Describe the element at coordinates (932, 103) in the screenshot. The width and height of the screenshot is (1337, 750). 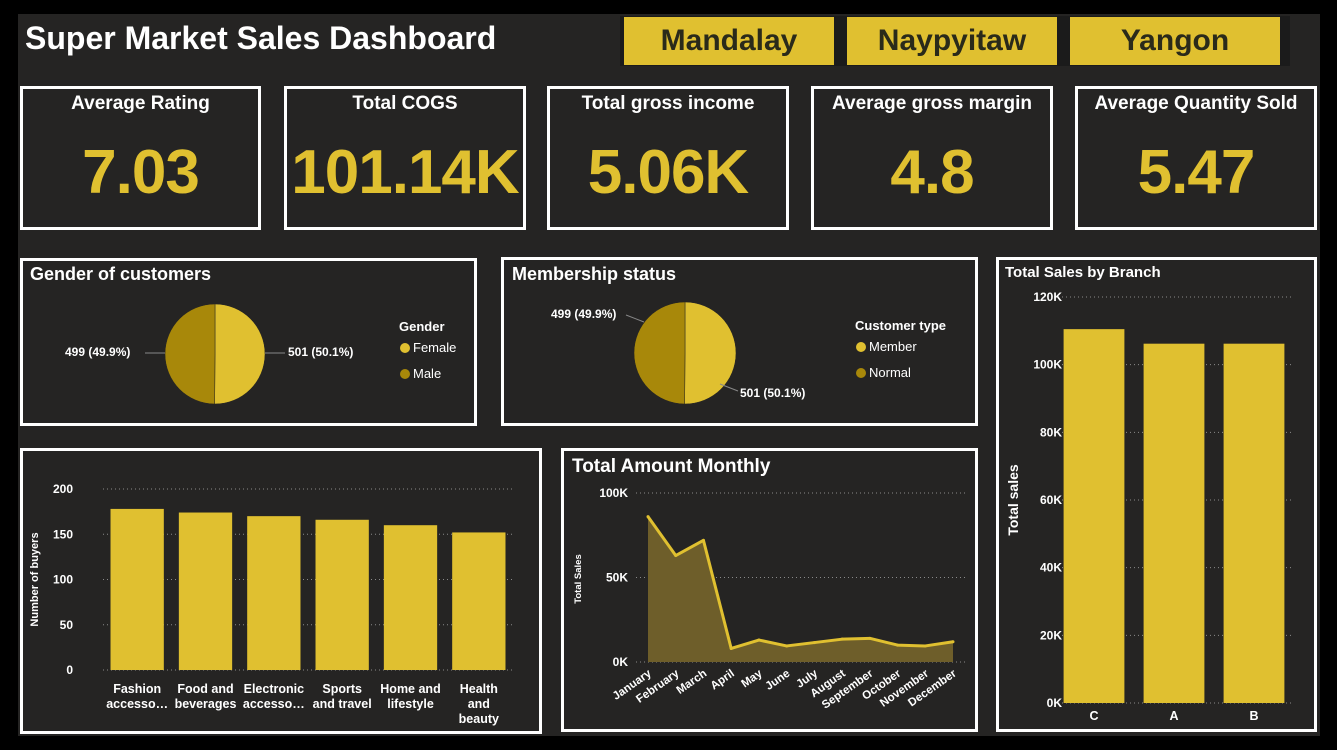
I see `kpi-label: Average gross margin` at that location.